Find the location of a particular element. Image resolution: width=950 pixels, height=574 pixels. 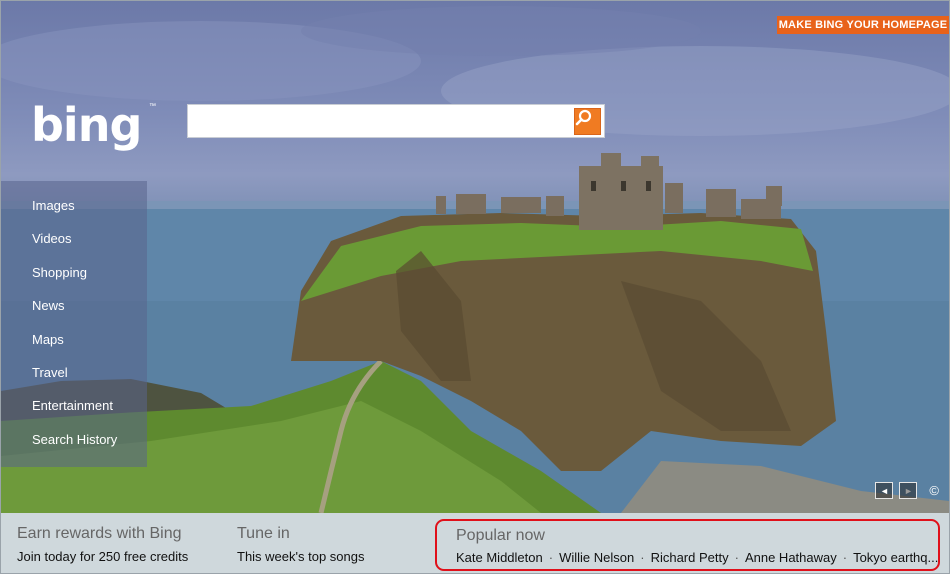

logo-text: bing is located at coordinates (86, 125).